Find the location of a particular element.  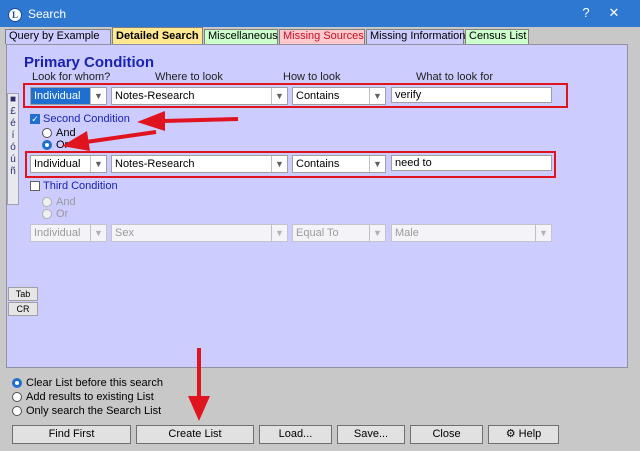

title-bar is located at coordinates (320, 13).